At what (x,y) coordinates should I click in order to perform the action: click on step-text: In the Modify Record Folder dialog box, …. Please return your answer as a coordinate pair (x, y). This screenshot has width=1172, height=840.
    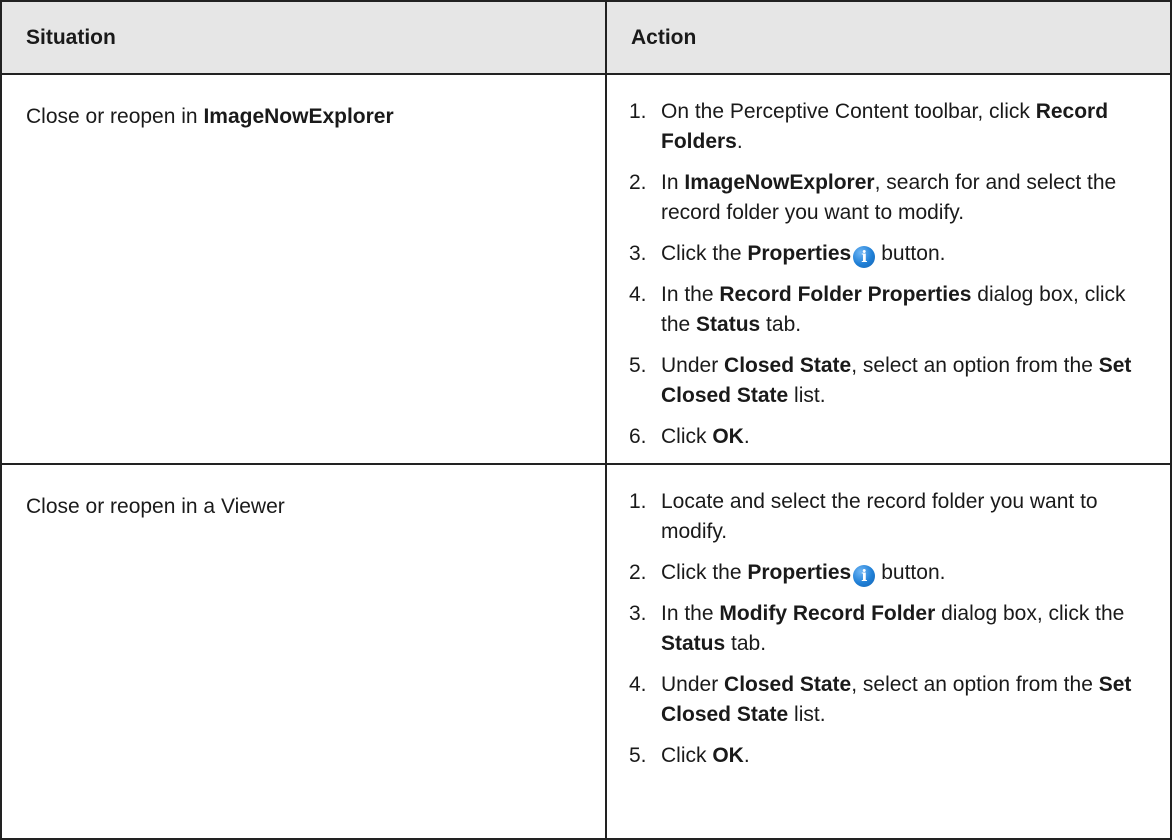
    Looking at the image, I should click on (907, 629).